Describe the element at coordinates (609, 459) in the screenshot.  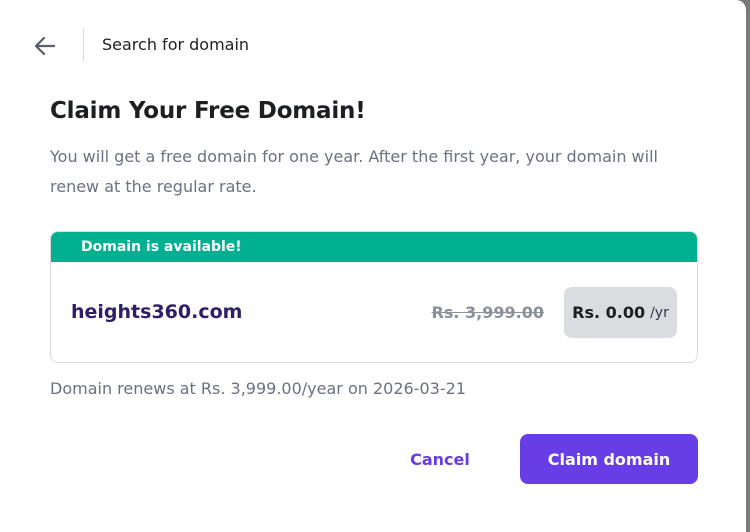
I see `claim-domain-button: Claim domain` at that location.